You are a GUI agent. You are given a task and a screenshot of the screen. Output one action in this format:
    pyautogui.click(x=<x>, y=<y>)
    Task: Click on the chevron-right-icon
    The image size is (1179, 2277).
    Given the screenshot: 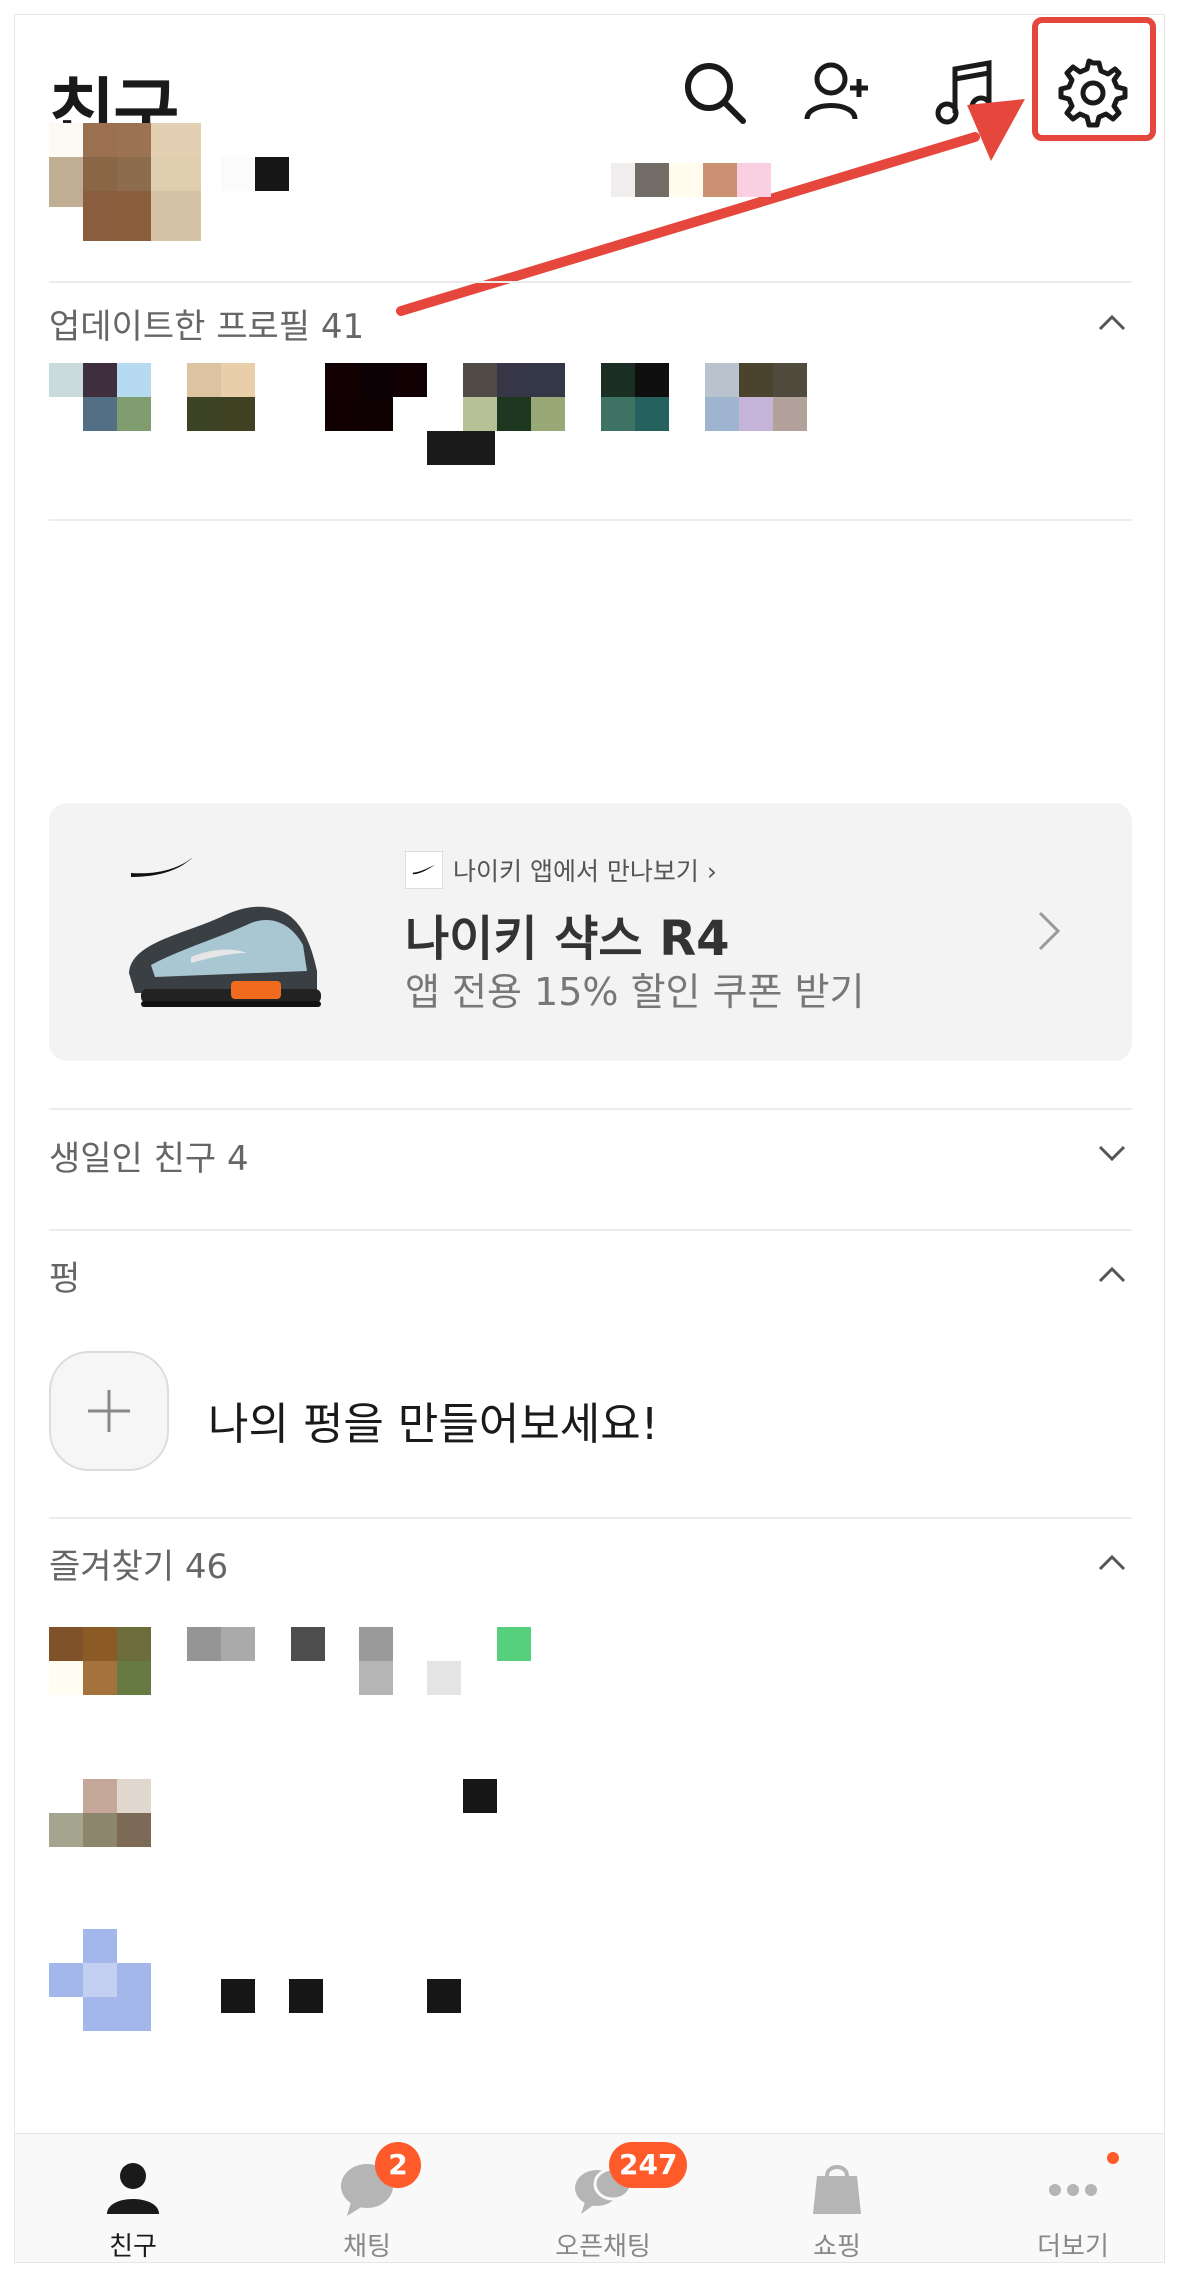 What is the action you would take?
    pyautogui.click(x=1048, y=931)
    